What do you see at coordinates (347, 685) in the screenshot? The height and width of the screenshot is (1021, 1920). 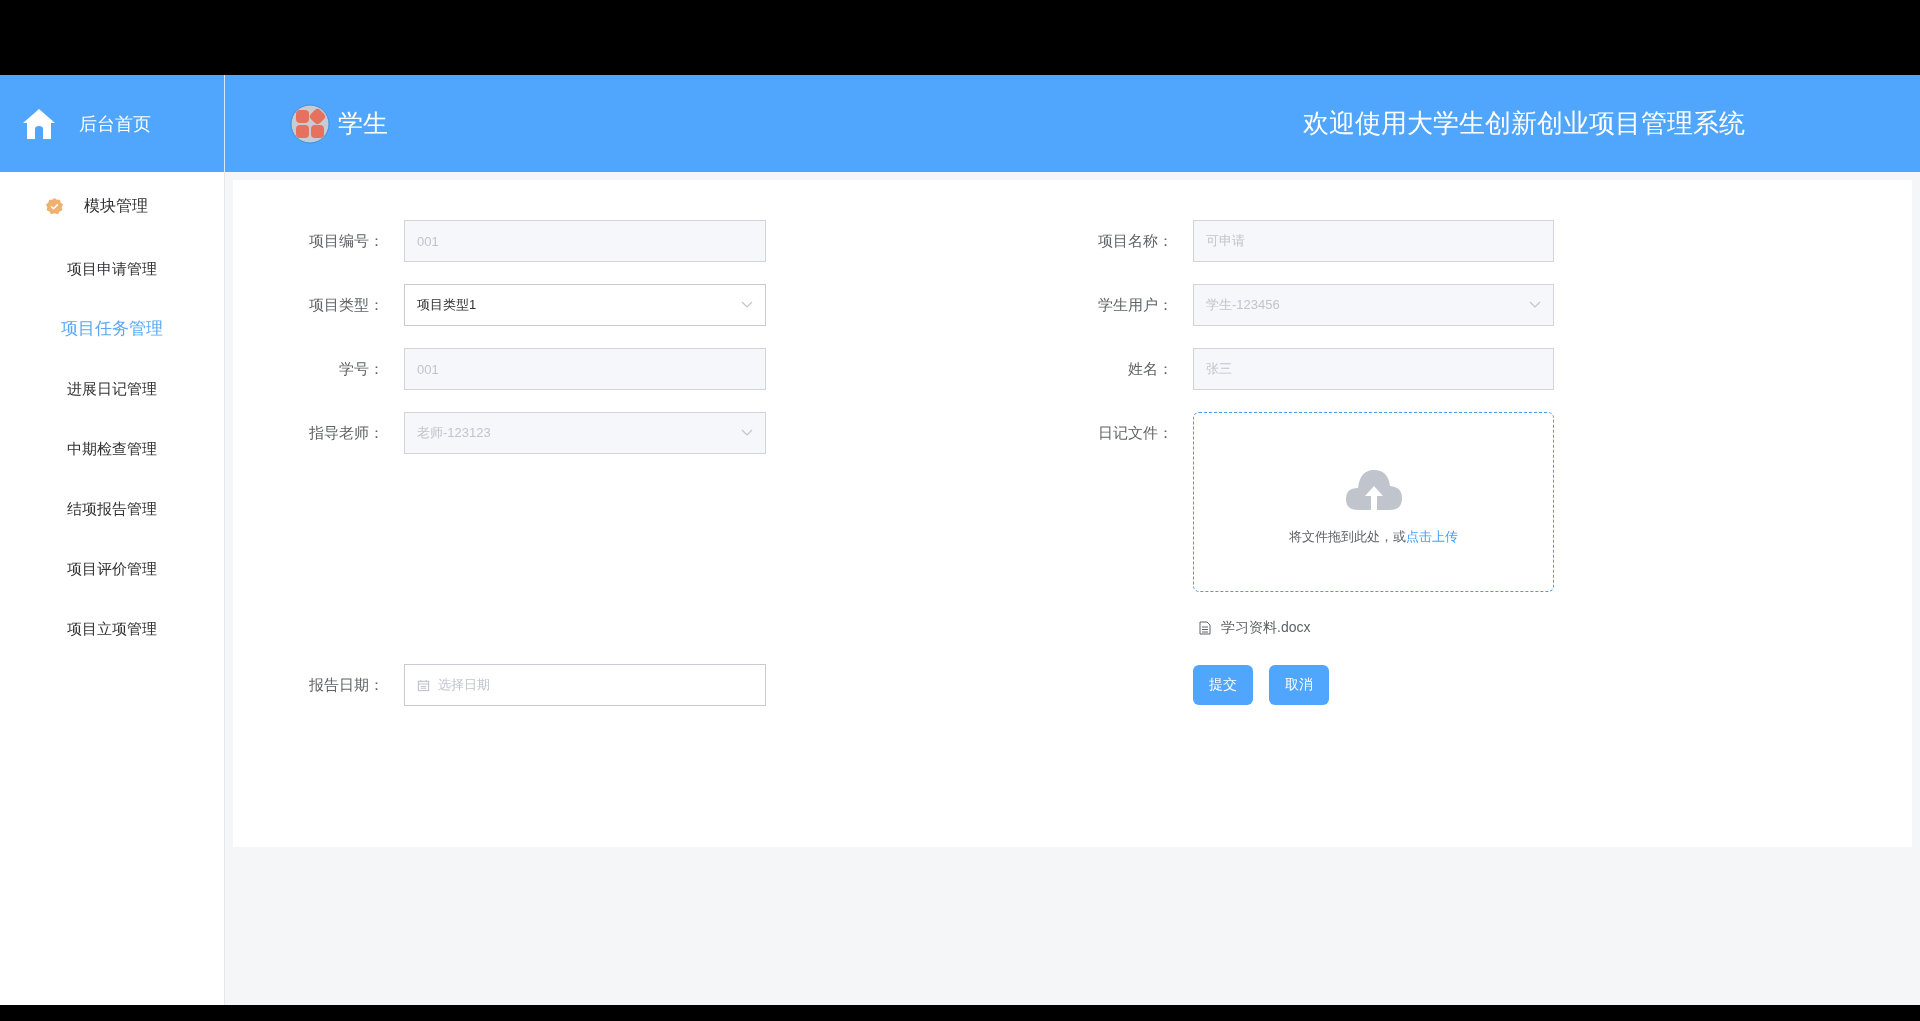 I see `field-label: 报告日期：` at bounding box center [347, 685].